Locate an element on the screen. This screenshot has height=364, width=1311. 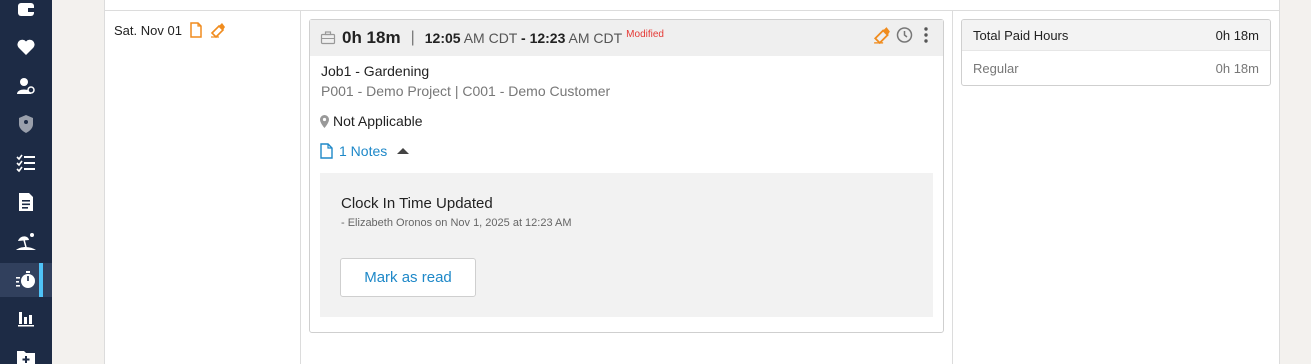
stopwatch-icon is located at coordinates (25, 279).